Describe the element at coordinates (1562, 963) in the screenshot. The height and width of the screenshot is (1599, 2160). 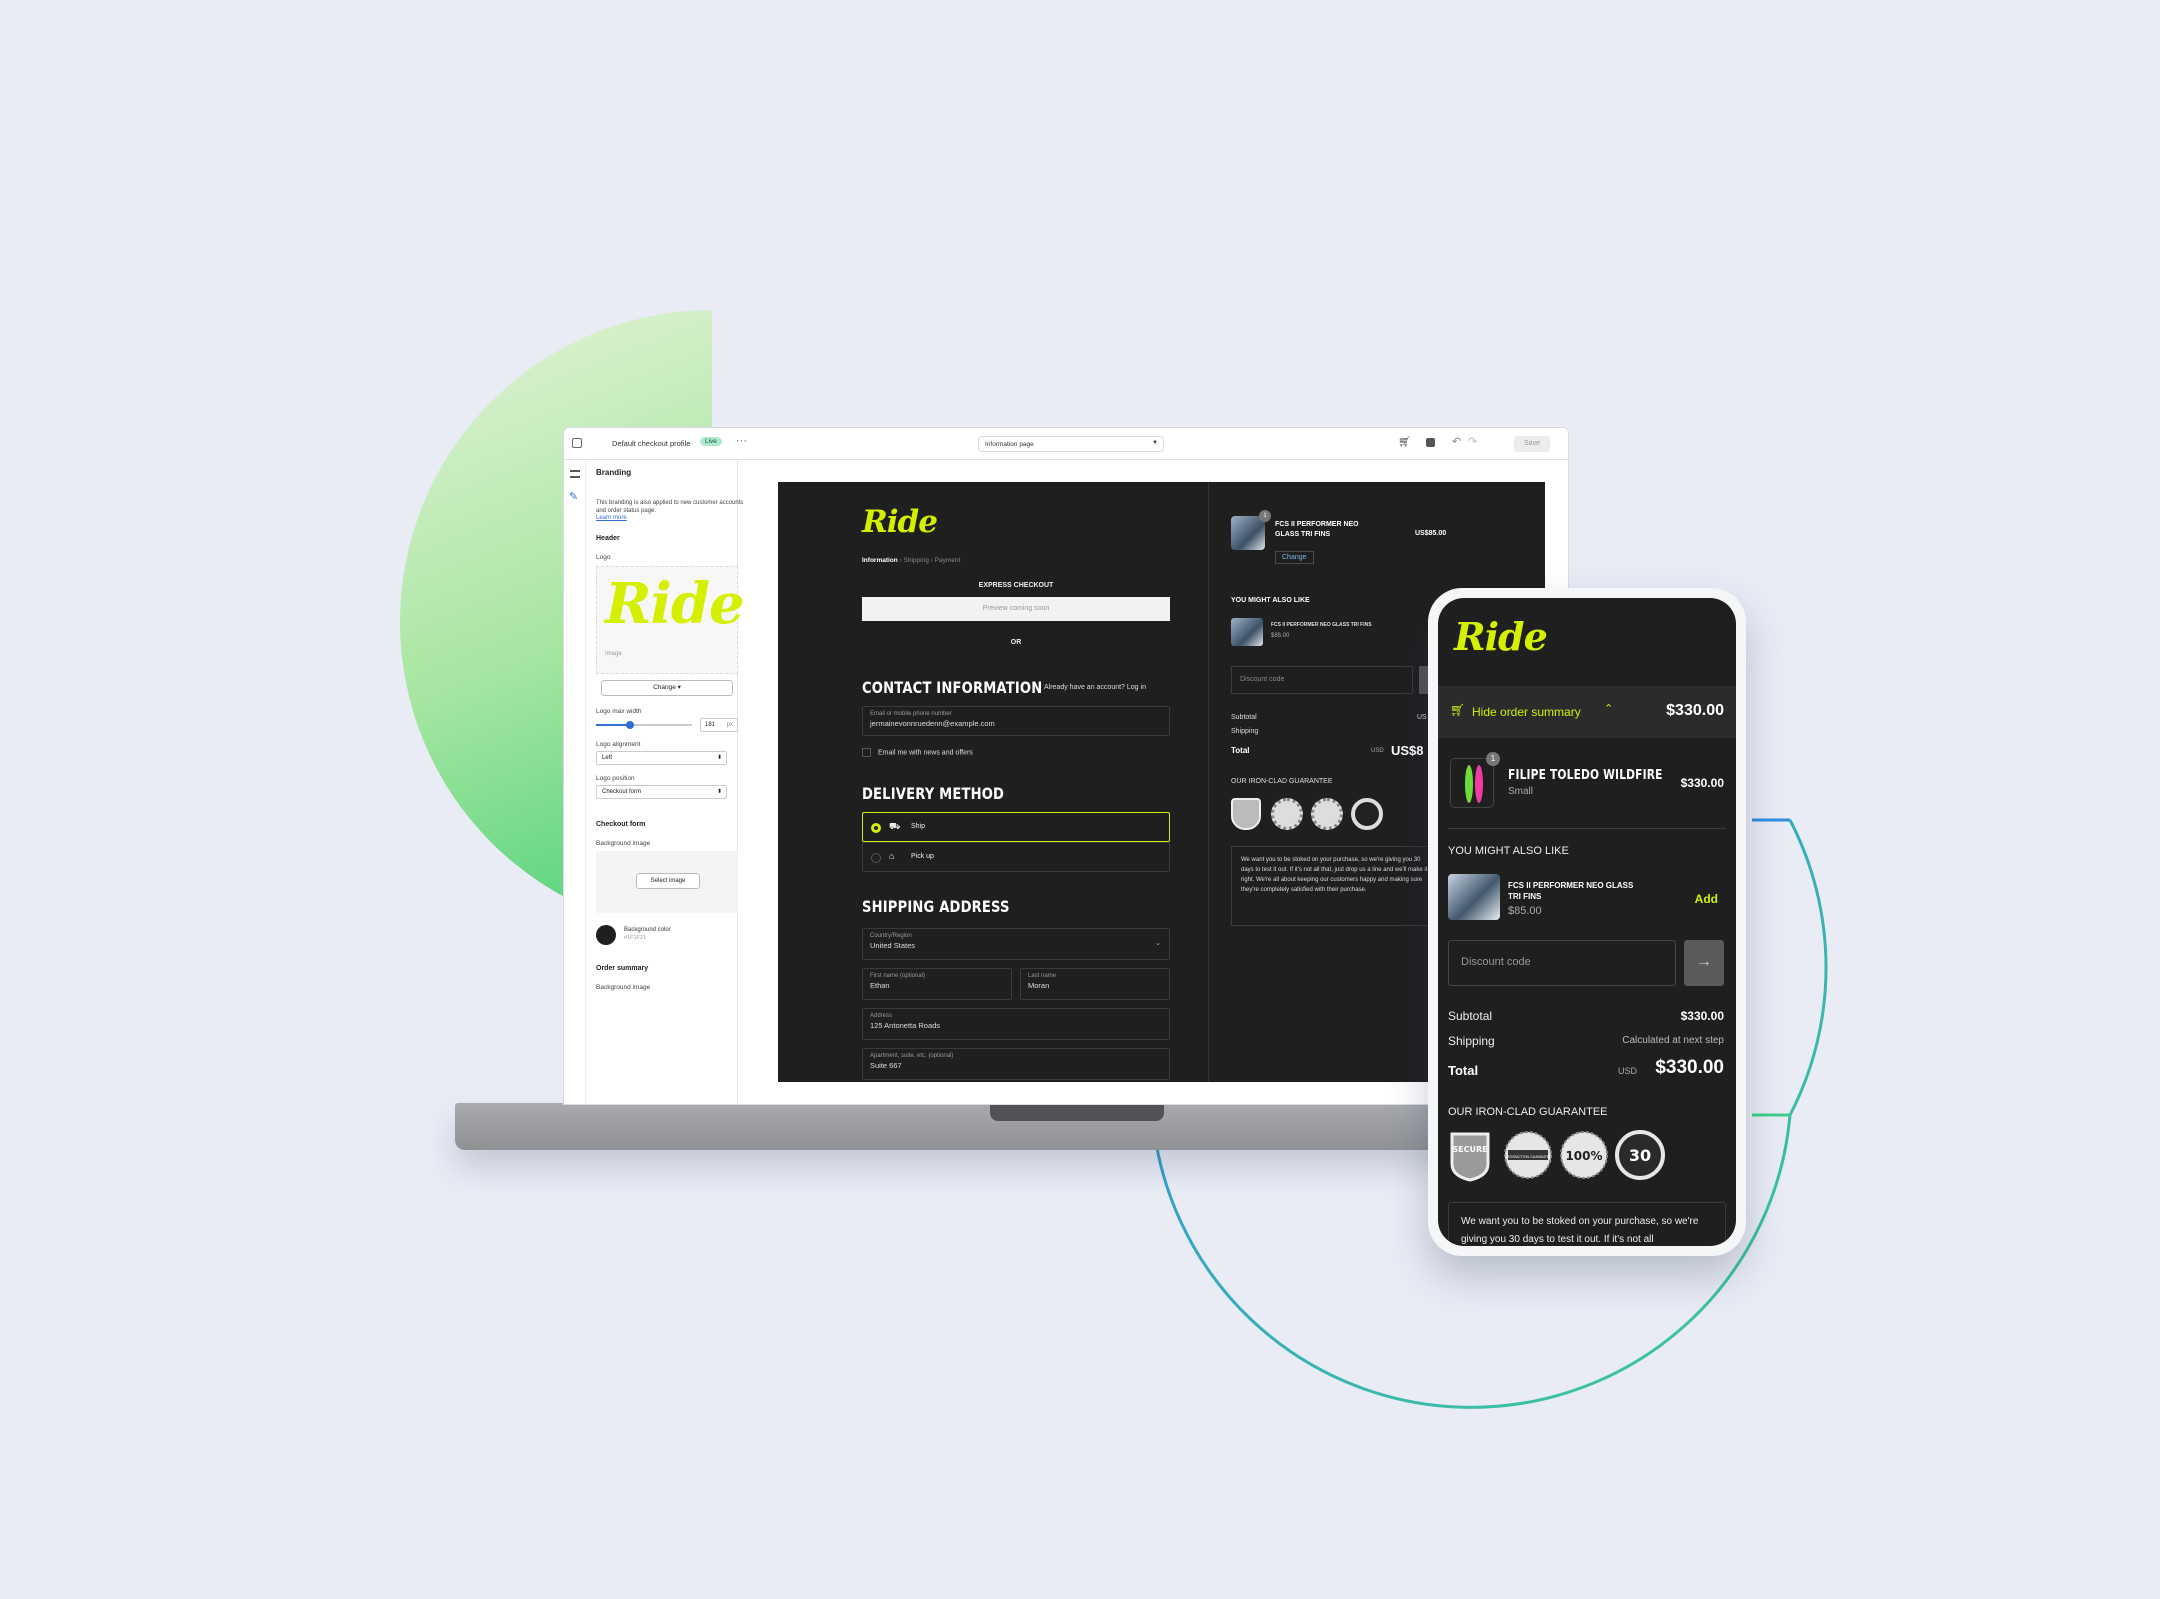
I see `mobile-discount-input: Discount code` at that location.